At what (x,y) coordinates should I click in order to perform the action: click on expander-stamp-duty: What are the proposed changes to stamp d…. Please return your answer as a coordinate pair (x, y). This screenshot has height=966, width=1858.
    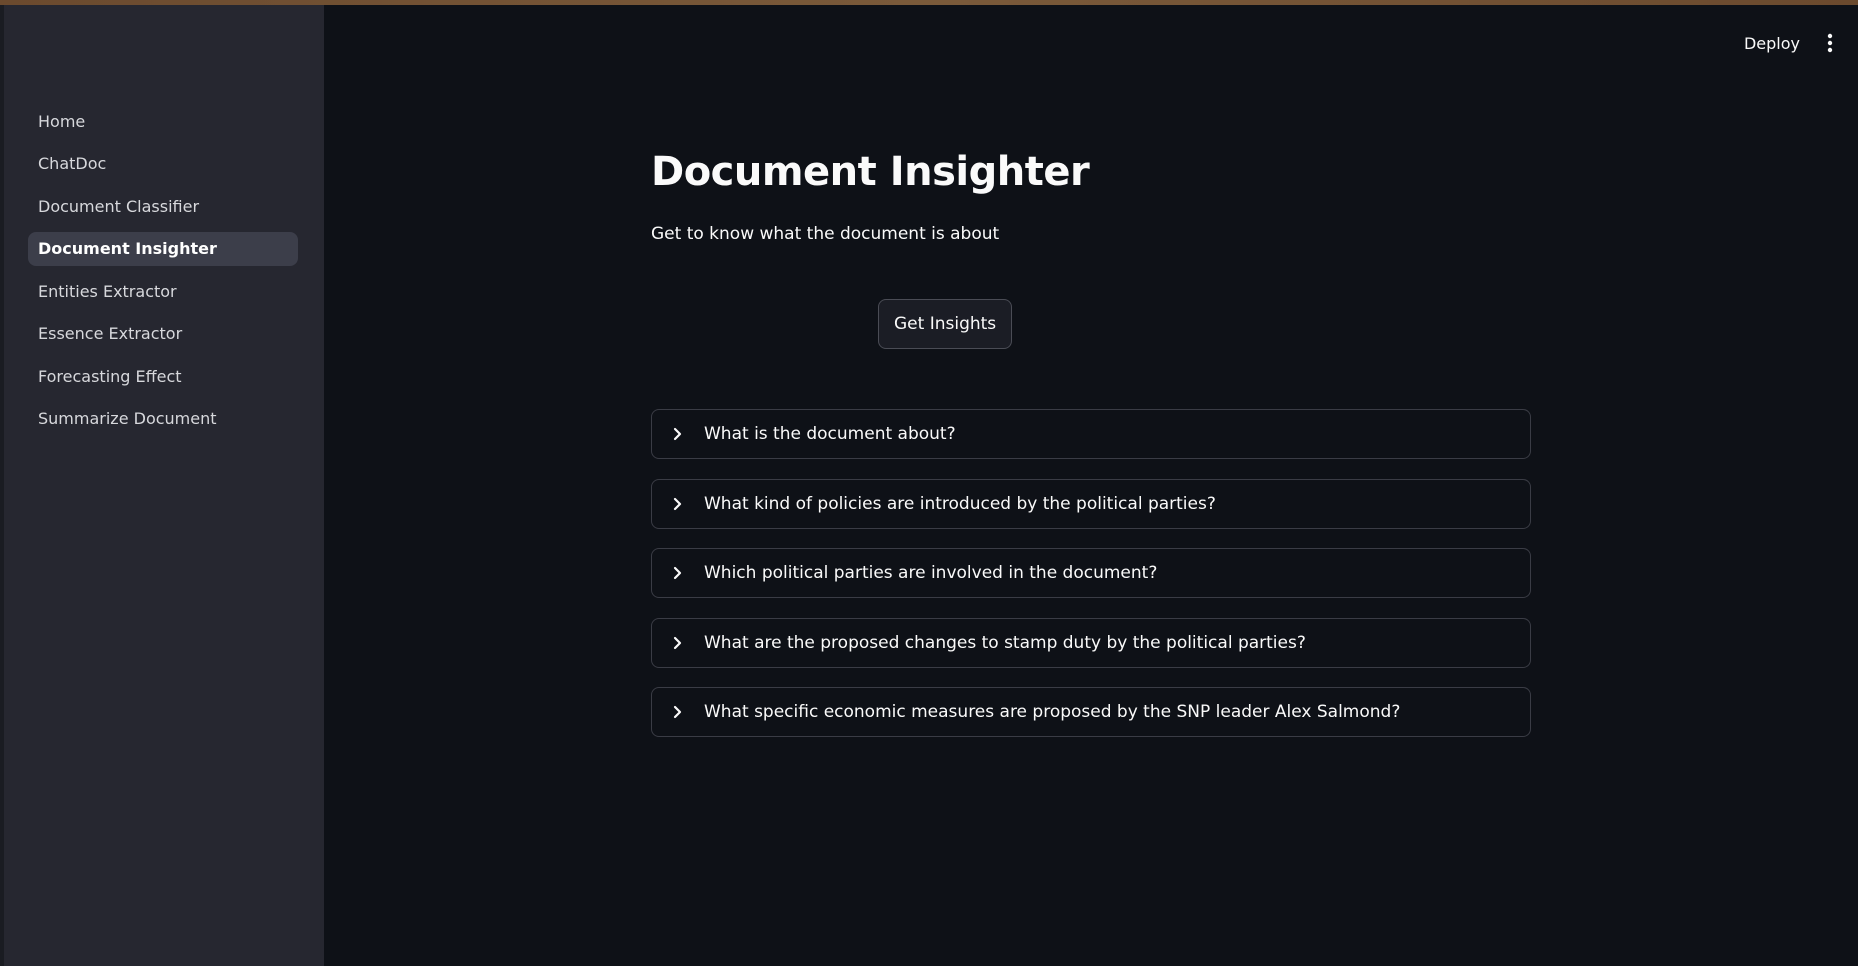
    Looking at the image, I should click on (1091, 642).